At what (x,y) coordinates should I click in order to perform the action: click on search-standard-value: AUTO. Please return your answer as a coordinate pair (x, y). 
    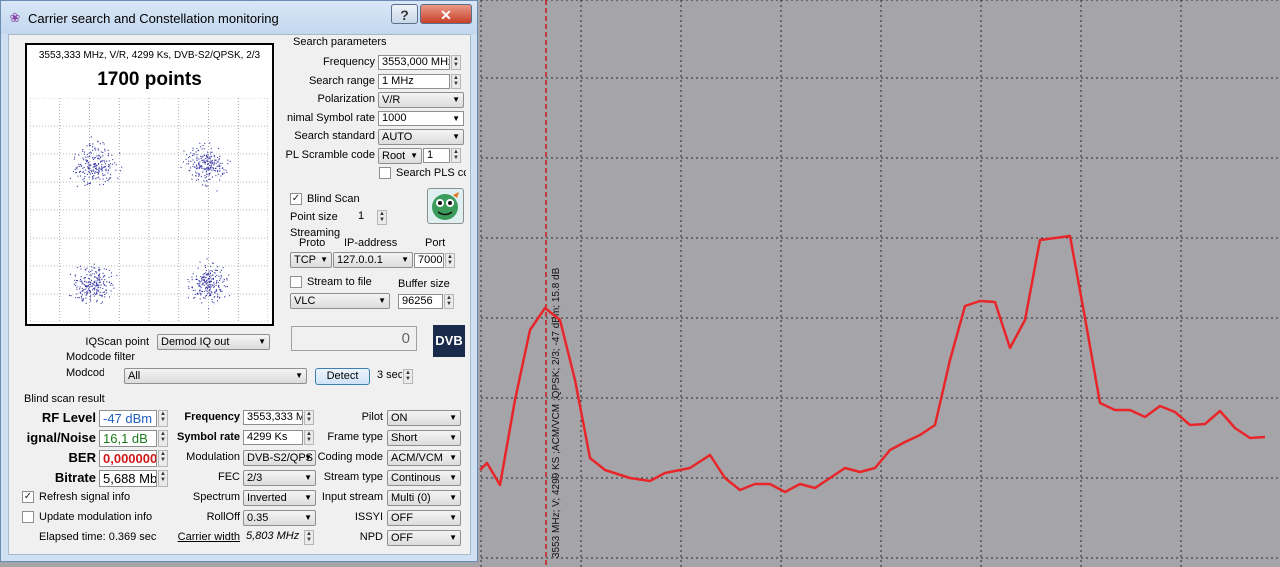
    Looking at the image, I should click on (397, 137).